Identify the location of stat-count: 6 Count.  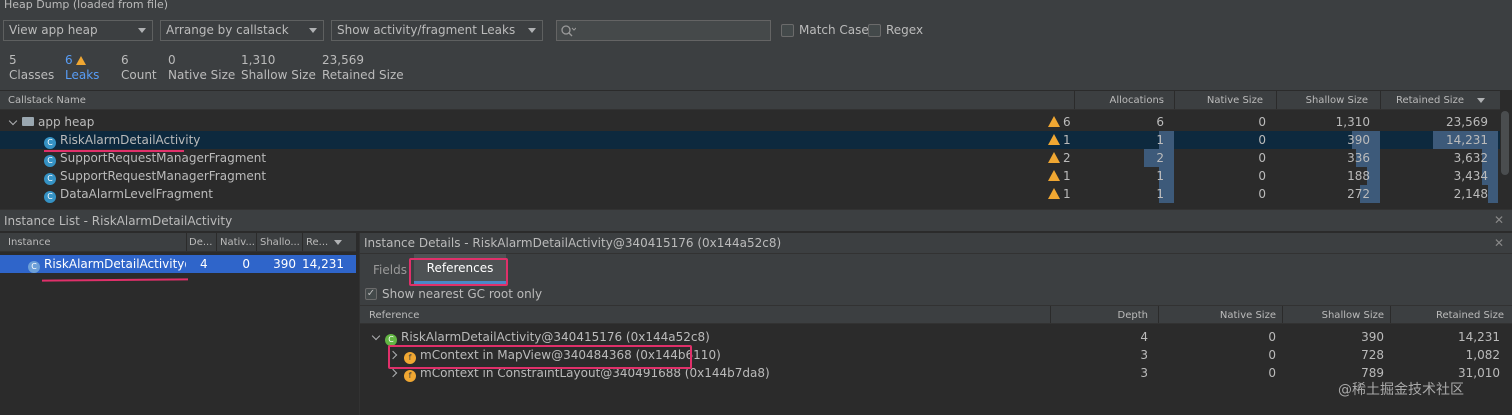
(139, 68).